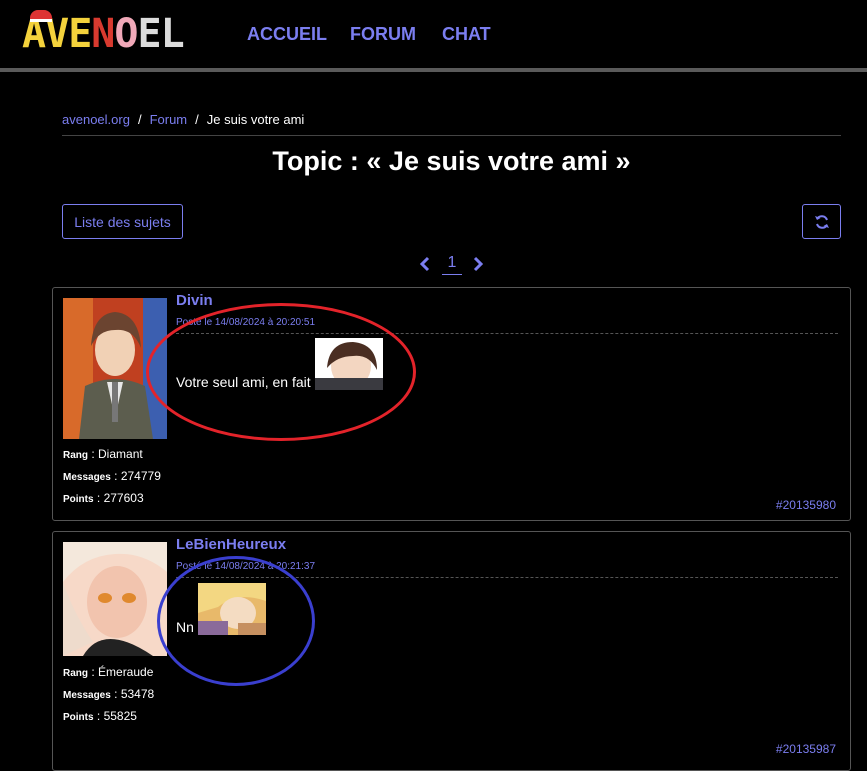 This screenshot has width=867, height=771. What do you see at coordinates (120, 716) in the screenshot?
I see `points-value: 55825` at bounding box center [120, 716].